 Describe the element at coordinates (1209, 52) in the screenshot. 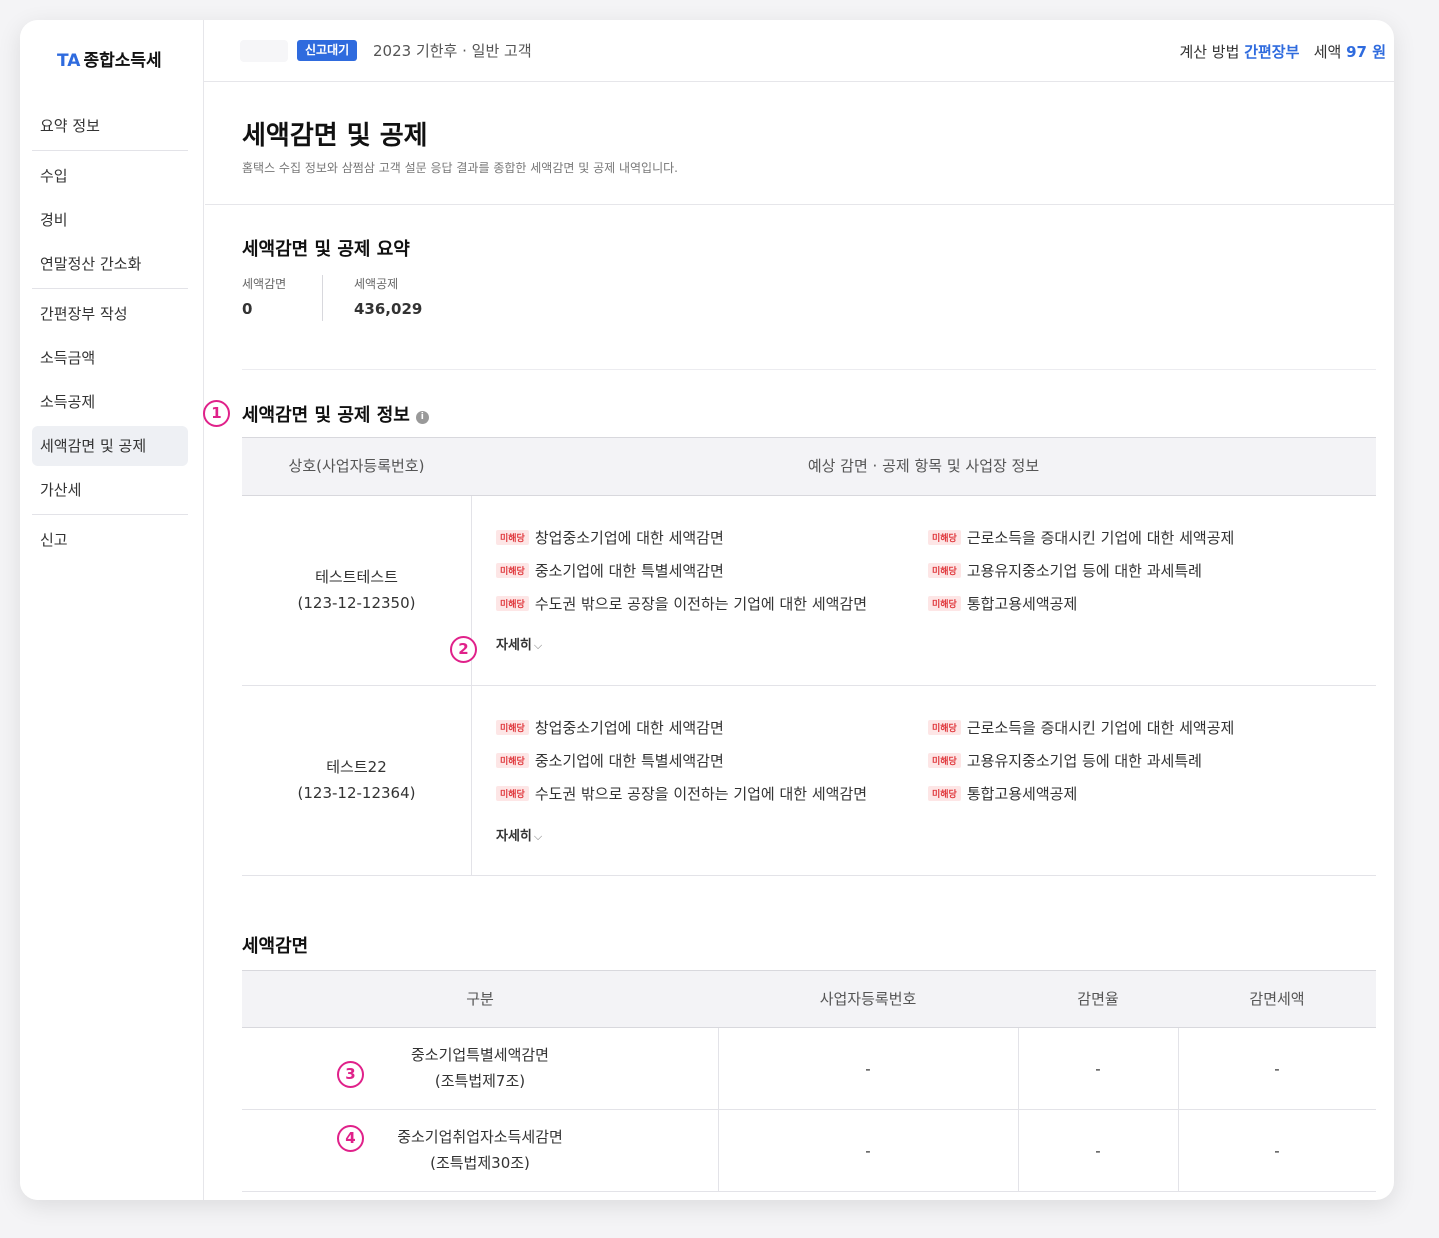

I see `calc-method-label: 계산 방법` at that location.